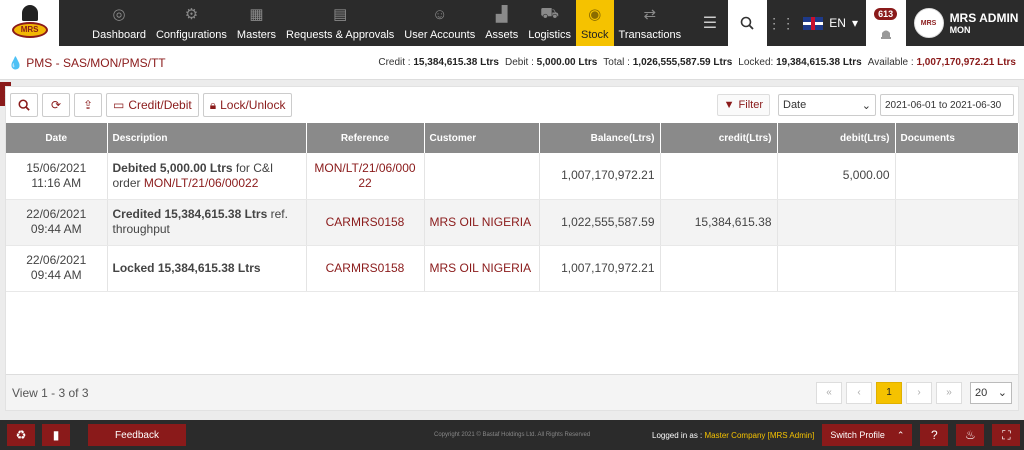 The image size is (1024, 450). What do you see at coordinates (830, 23) in the screenshot?
I see `language-selector: EN ▾` at bounding box center [830, 23].